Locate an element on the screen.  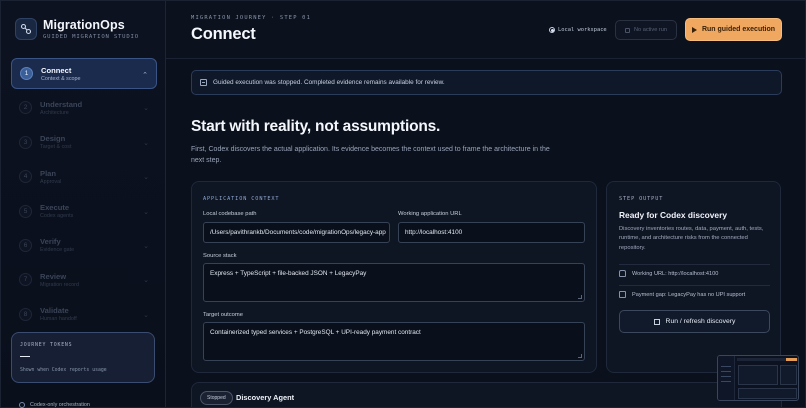
info-icon is located at coordinates (203, 82).